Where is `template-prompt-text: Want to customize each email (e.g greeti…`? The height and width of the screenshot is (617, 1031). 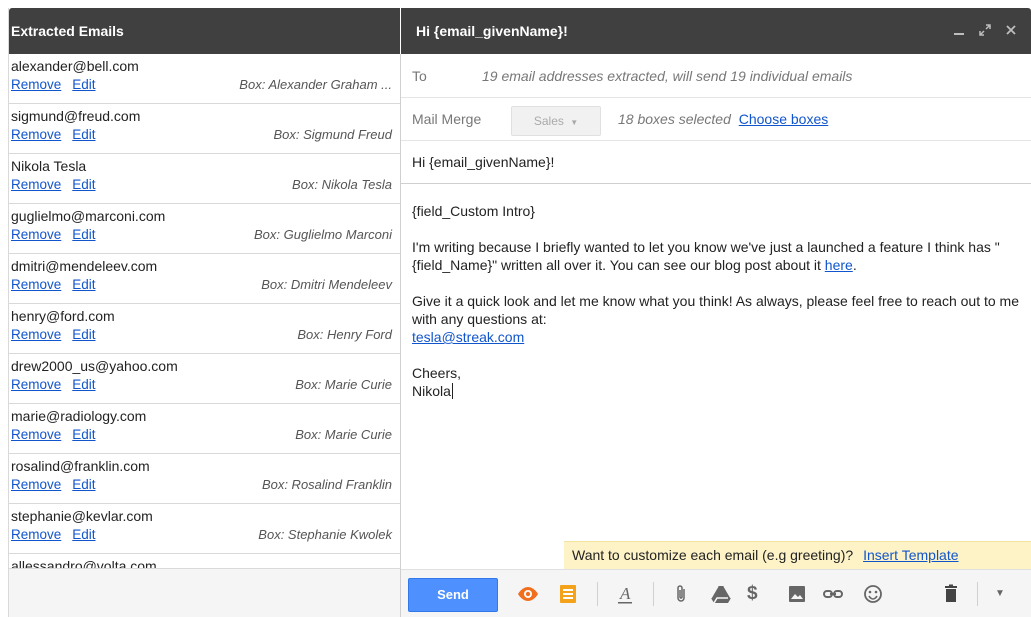
template-prompt-text: Want to customize each email (e.g greeti… is located at coordinates (713, 555).